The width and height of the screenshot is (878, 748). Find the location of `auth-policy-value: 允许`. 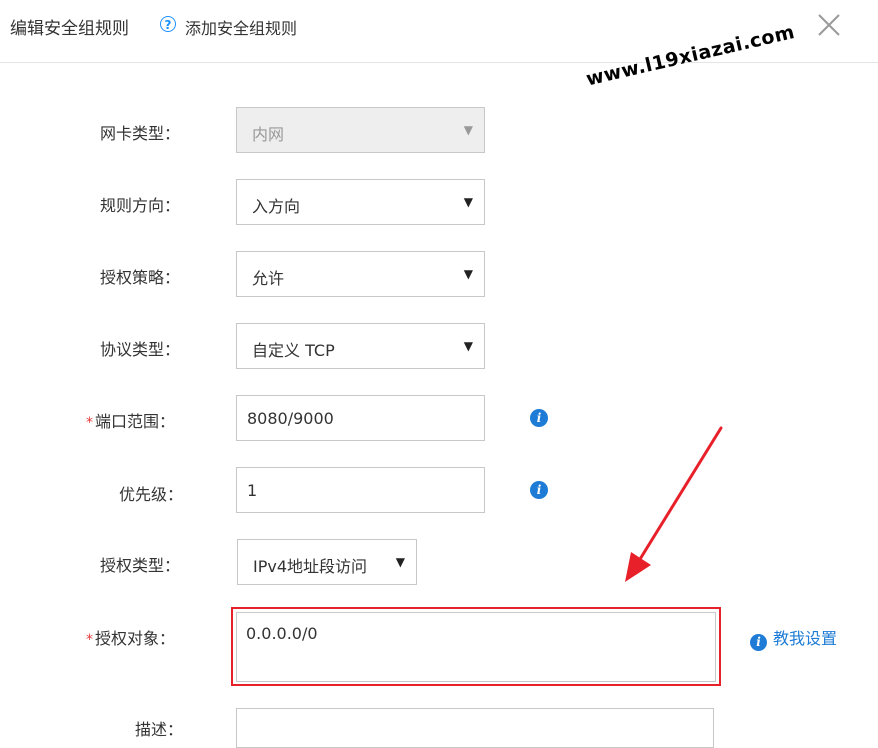

auth-policy-value: 允许 is located at coordinates (268, 278).